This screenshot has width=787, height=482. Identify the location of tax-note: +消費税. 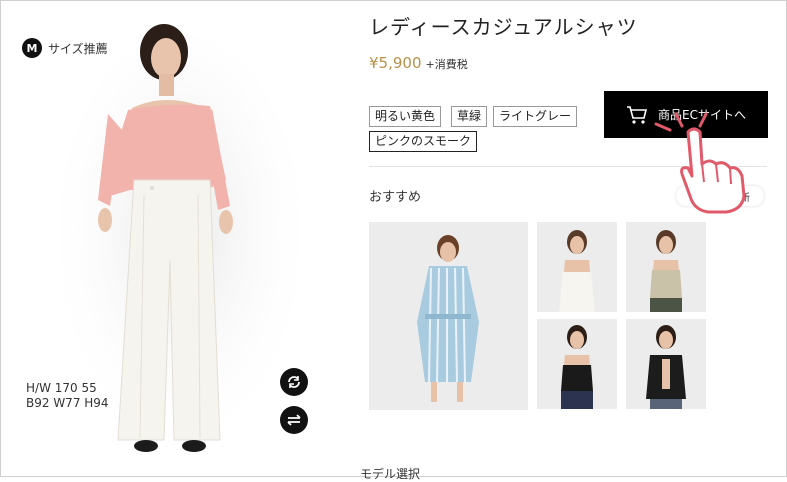
(446, 64).